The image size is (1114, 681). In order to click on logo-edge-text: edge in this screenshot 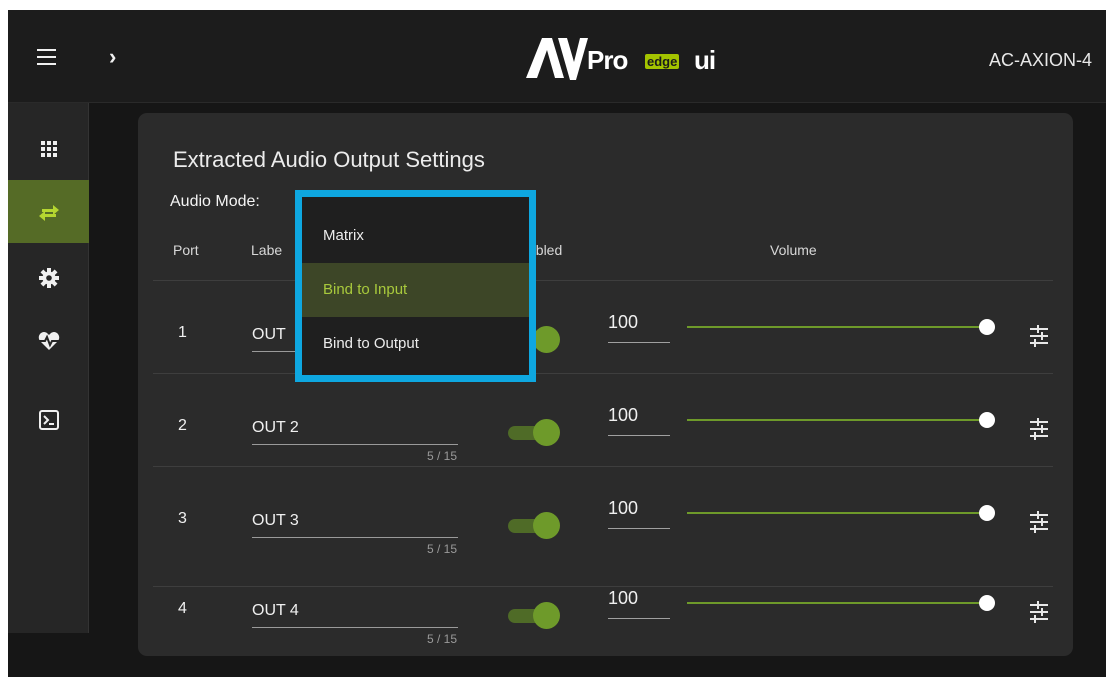, I will do `click(662, 61)`.